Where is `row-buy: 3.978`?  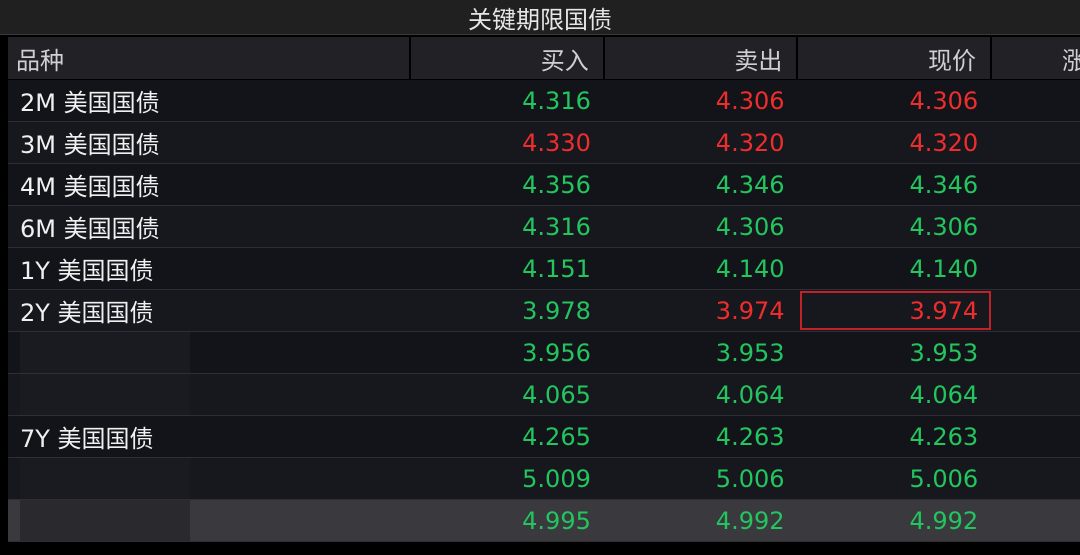 row-buy: 3.978 is located at coordinates (556, 310).